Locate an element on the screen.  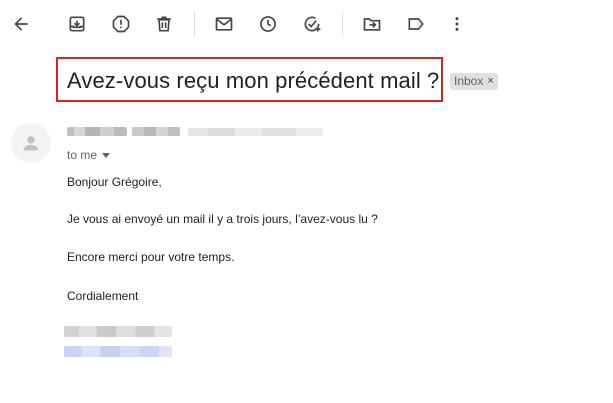
move-to-button is located at coordinates (372, 24).